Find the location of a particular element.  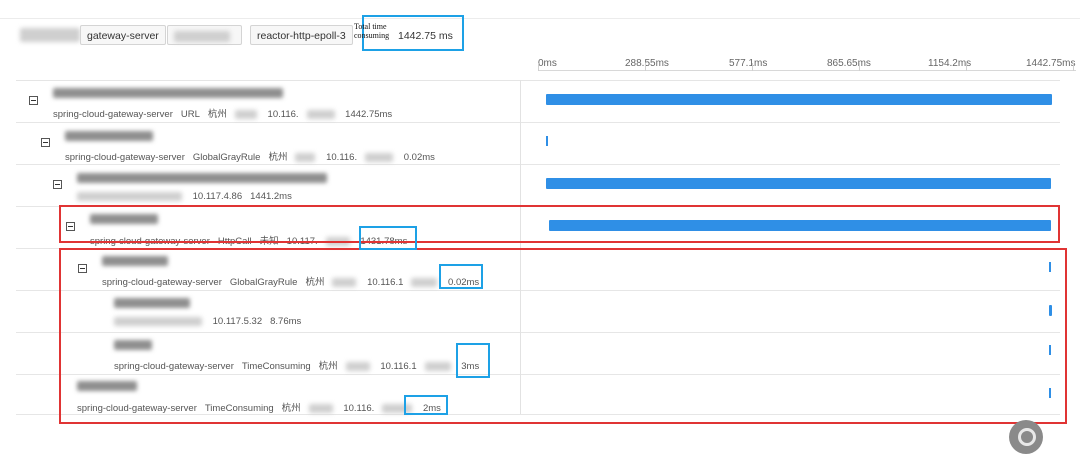

top-divider is located at coordinates (540, 18).